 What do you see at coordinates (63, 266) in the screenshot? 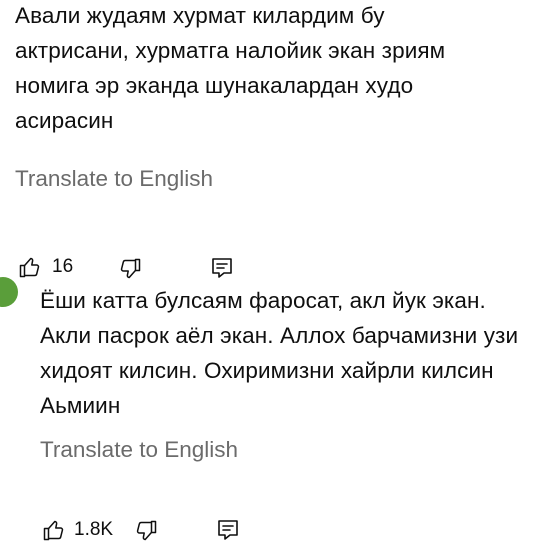
I see `like-count: 16` at bounding box center [63, 266].